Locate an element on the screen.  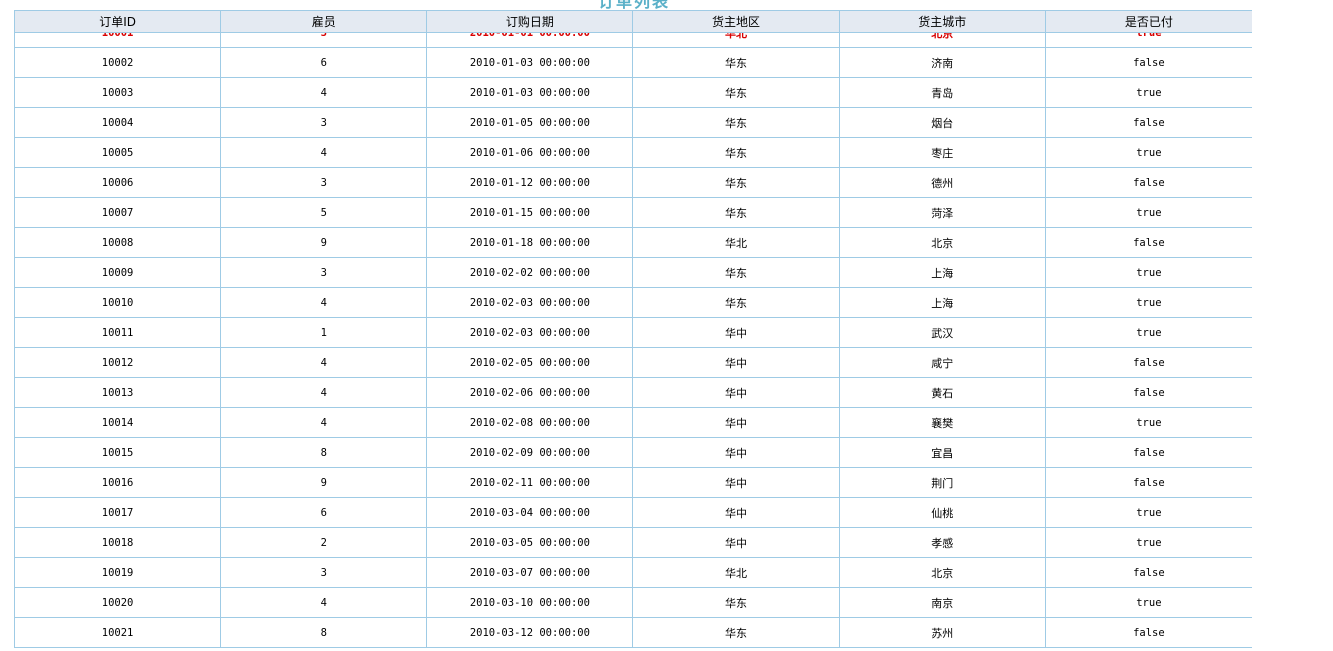
cell-employee: 2 is located at coordinates (324, 542).